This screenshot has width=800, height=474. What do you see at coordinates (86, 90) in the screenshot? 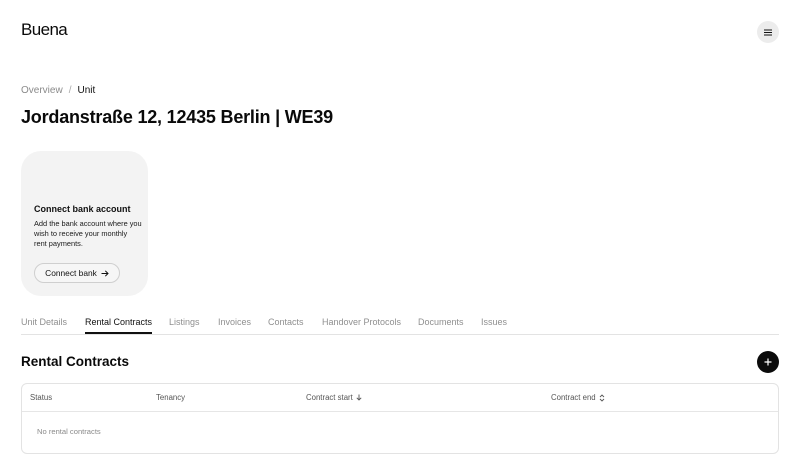
I see `breadcrumb-current: Unit` at bounding box center [86, 90].